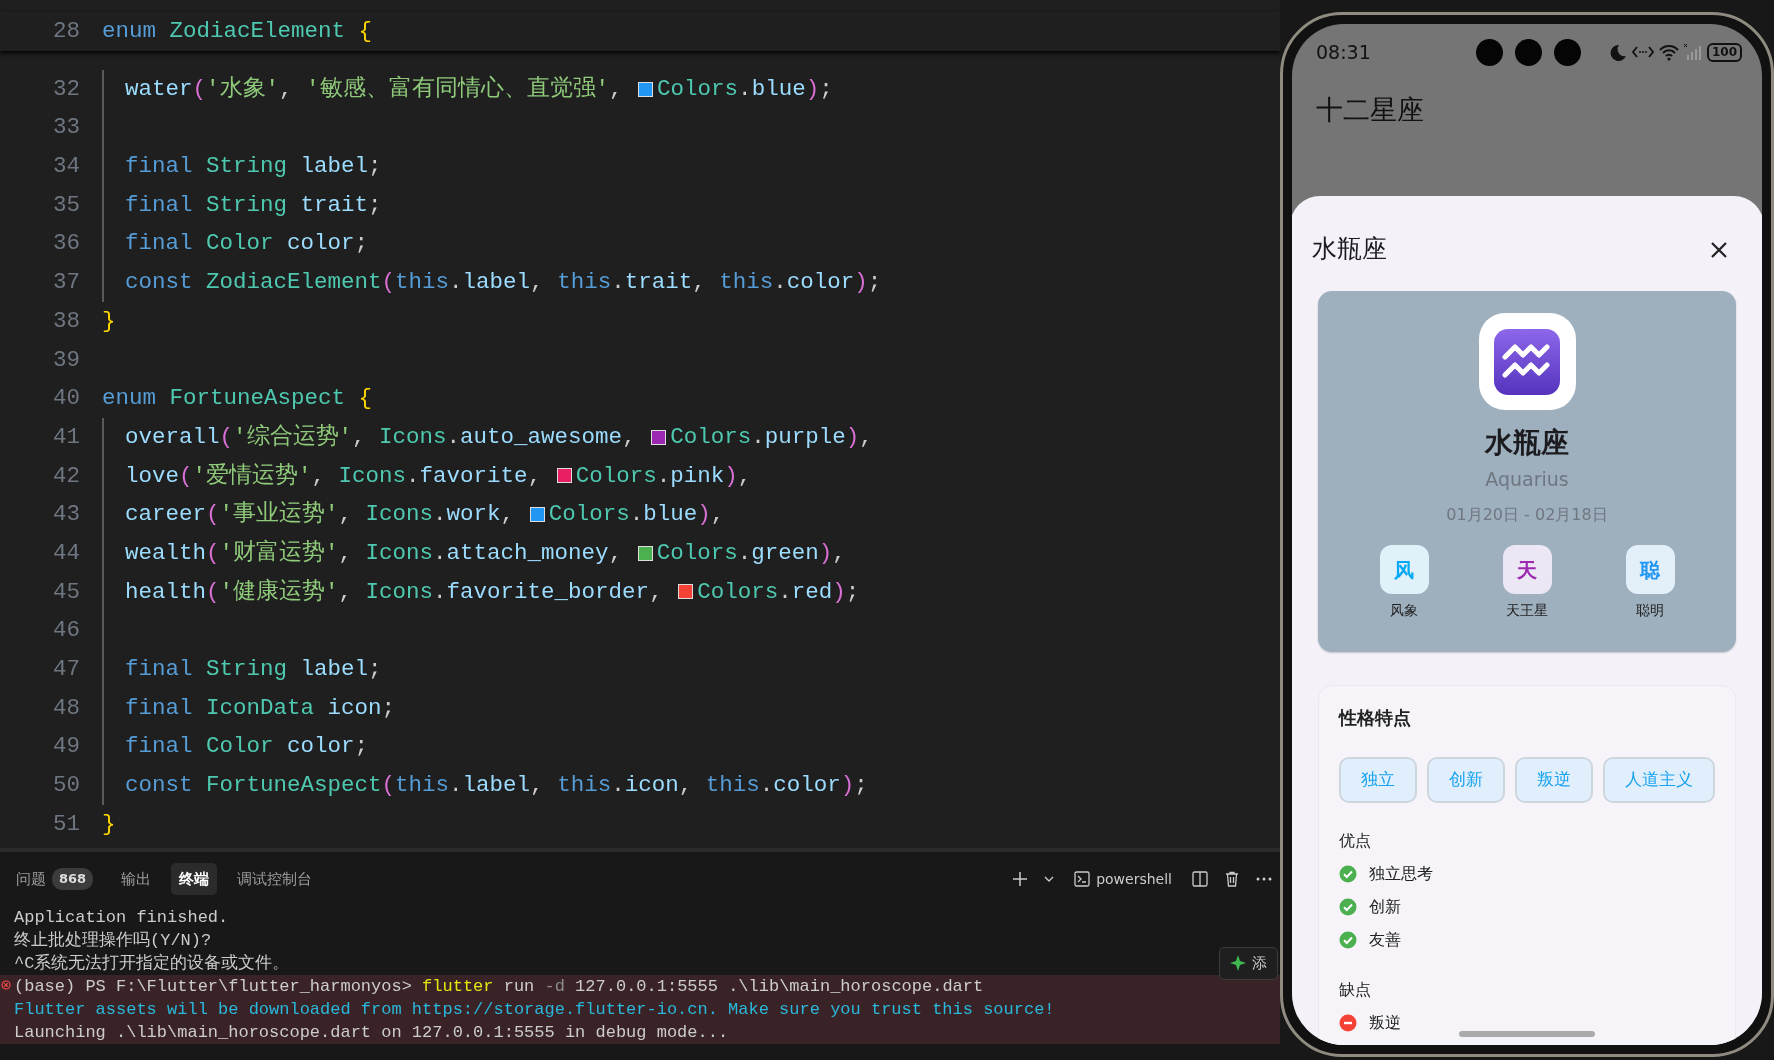 This screenshot has width=1774, height=1060. Describe the element at coordinates (261, 708) in the screenshot. I see `code-token: IconData` at that location.